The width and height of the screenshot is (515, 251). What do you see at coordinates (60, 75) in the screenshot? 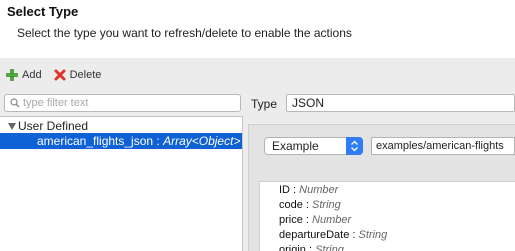
I see `delete-x-icon` at bounding box center [60, 75].